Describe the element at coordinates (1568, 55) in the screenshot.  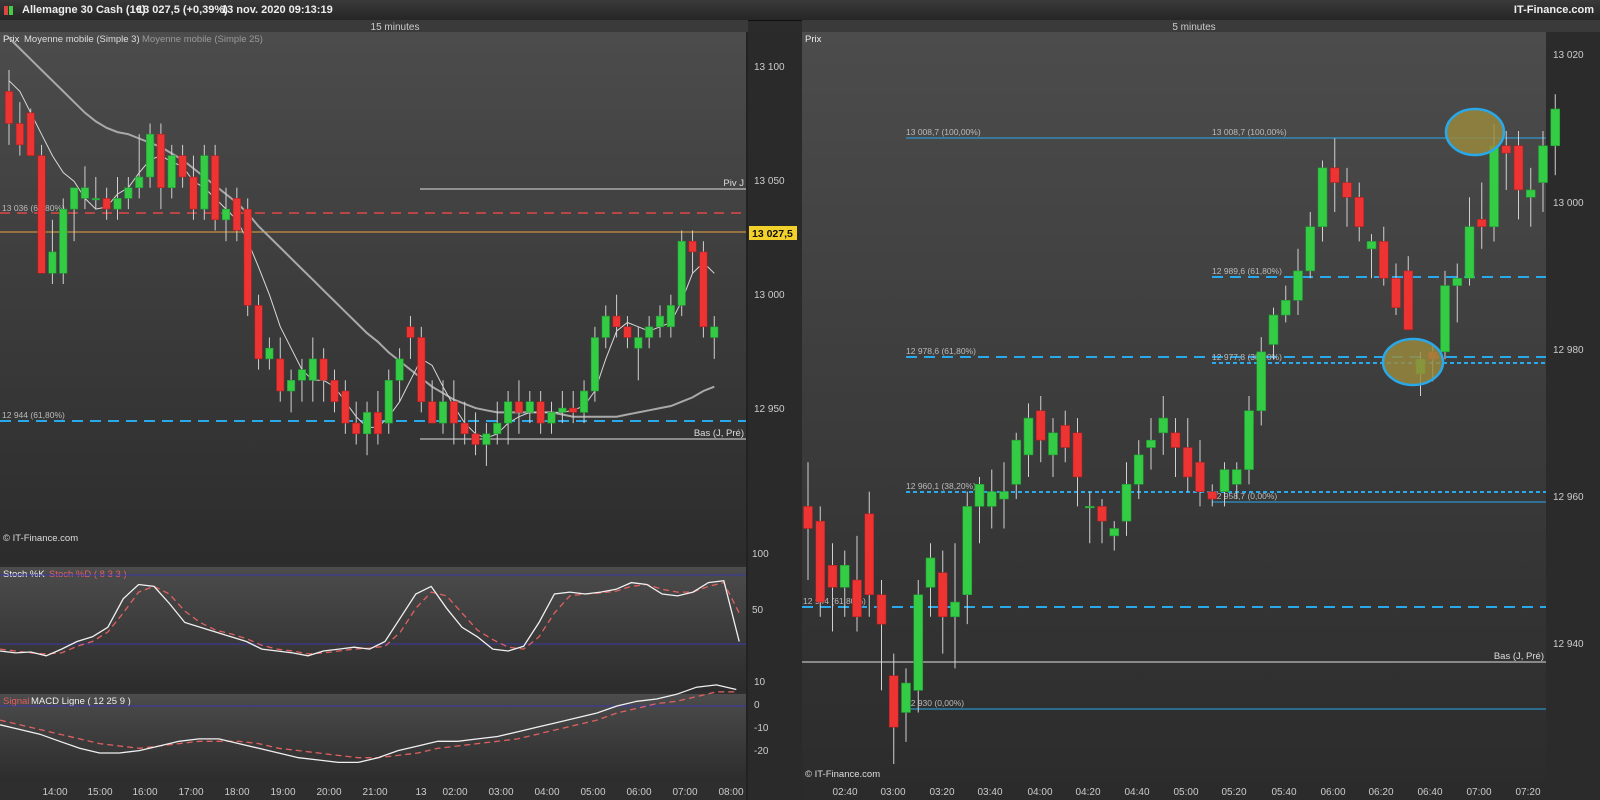
I see `right-price-tick: 13 020` at that location.